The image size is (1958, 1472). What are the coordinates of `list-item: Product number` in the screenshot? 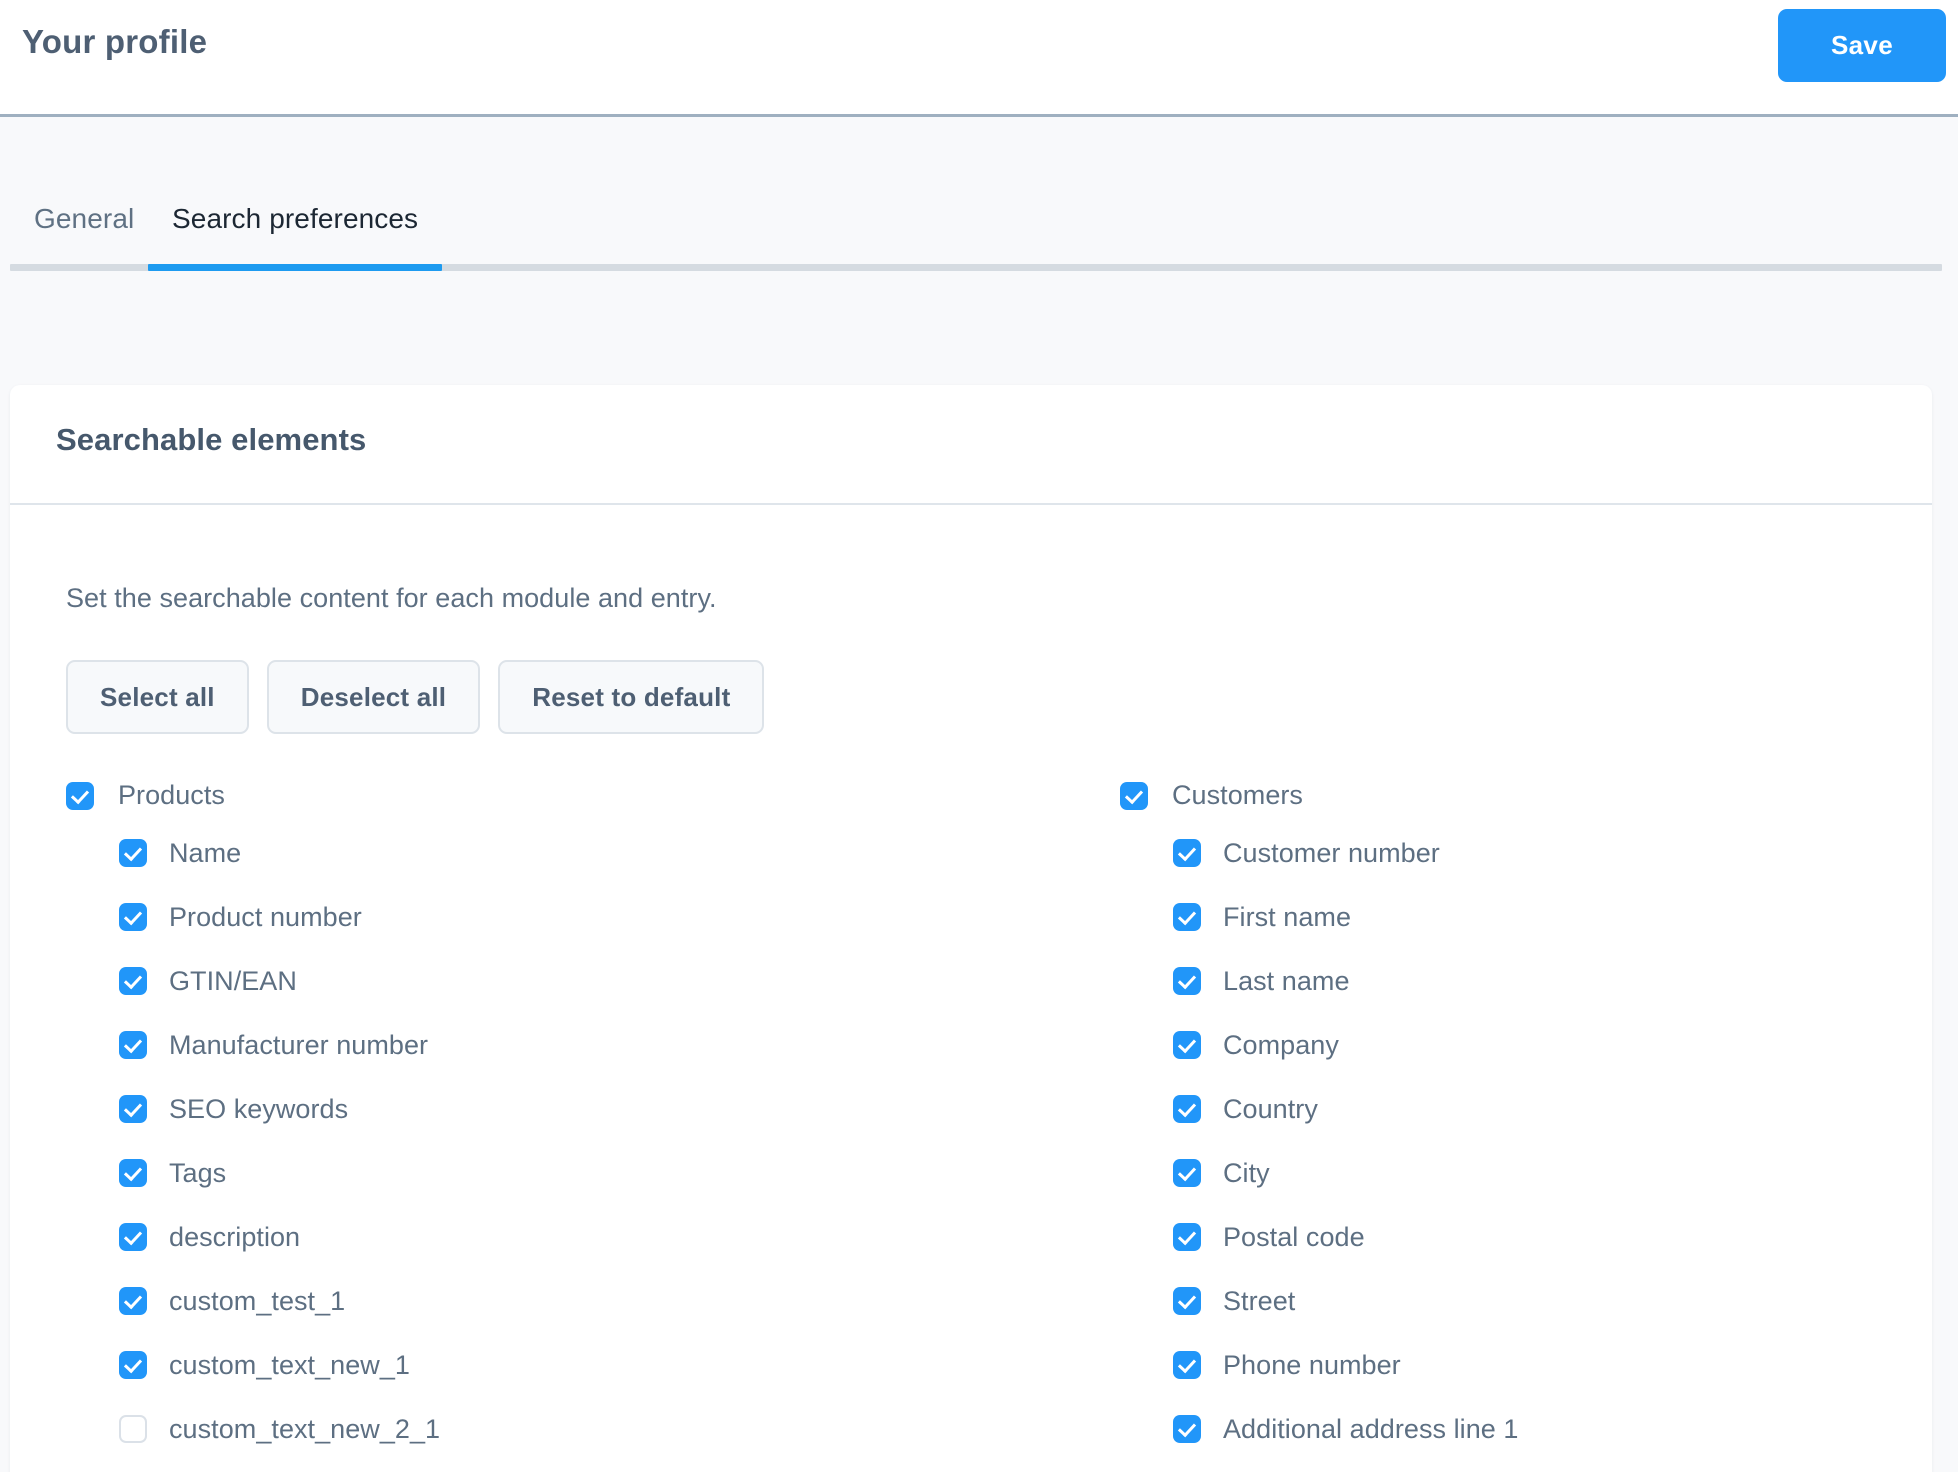 It's located at (565, 917).